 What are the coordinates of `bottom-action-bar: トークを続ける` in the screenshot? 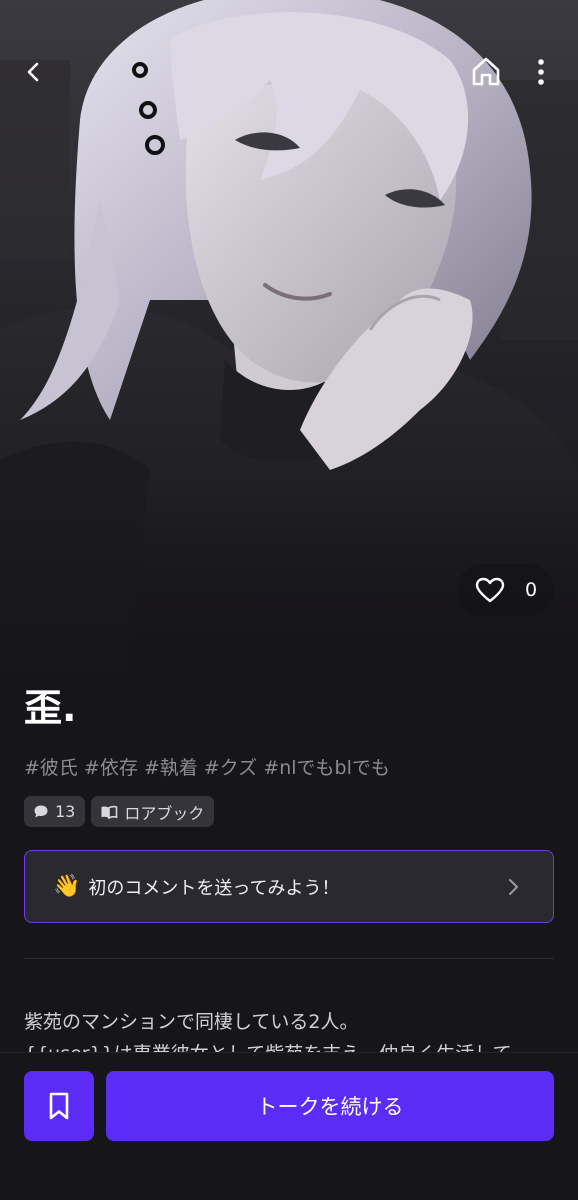 It's located at (289, 1126).